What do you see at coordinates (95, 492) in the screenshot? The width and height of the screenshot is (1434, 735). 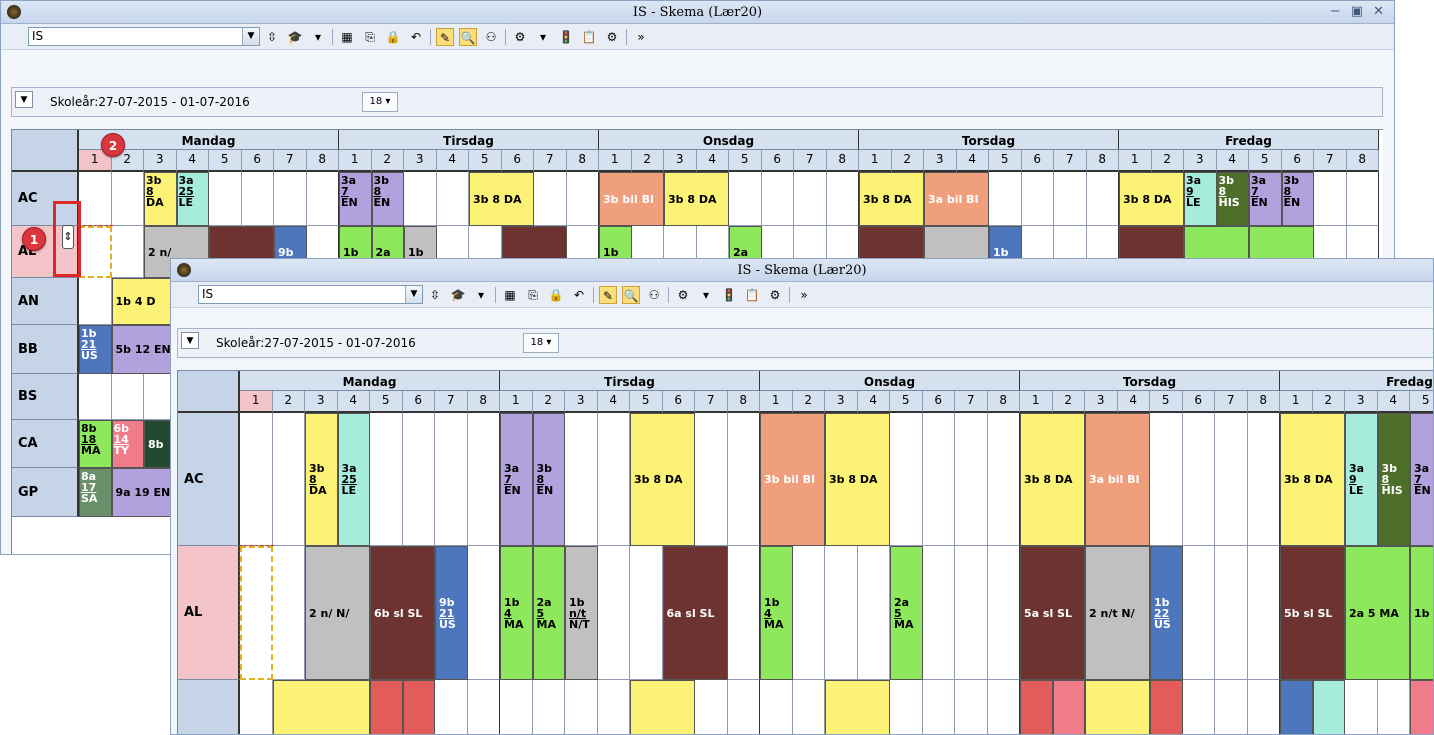 I see `lesson-block: 8a 17 SA` at bounding box center [95, 492].